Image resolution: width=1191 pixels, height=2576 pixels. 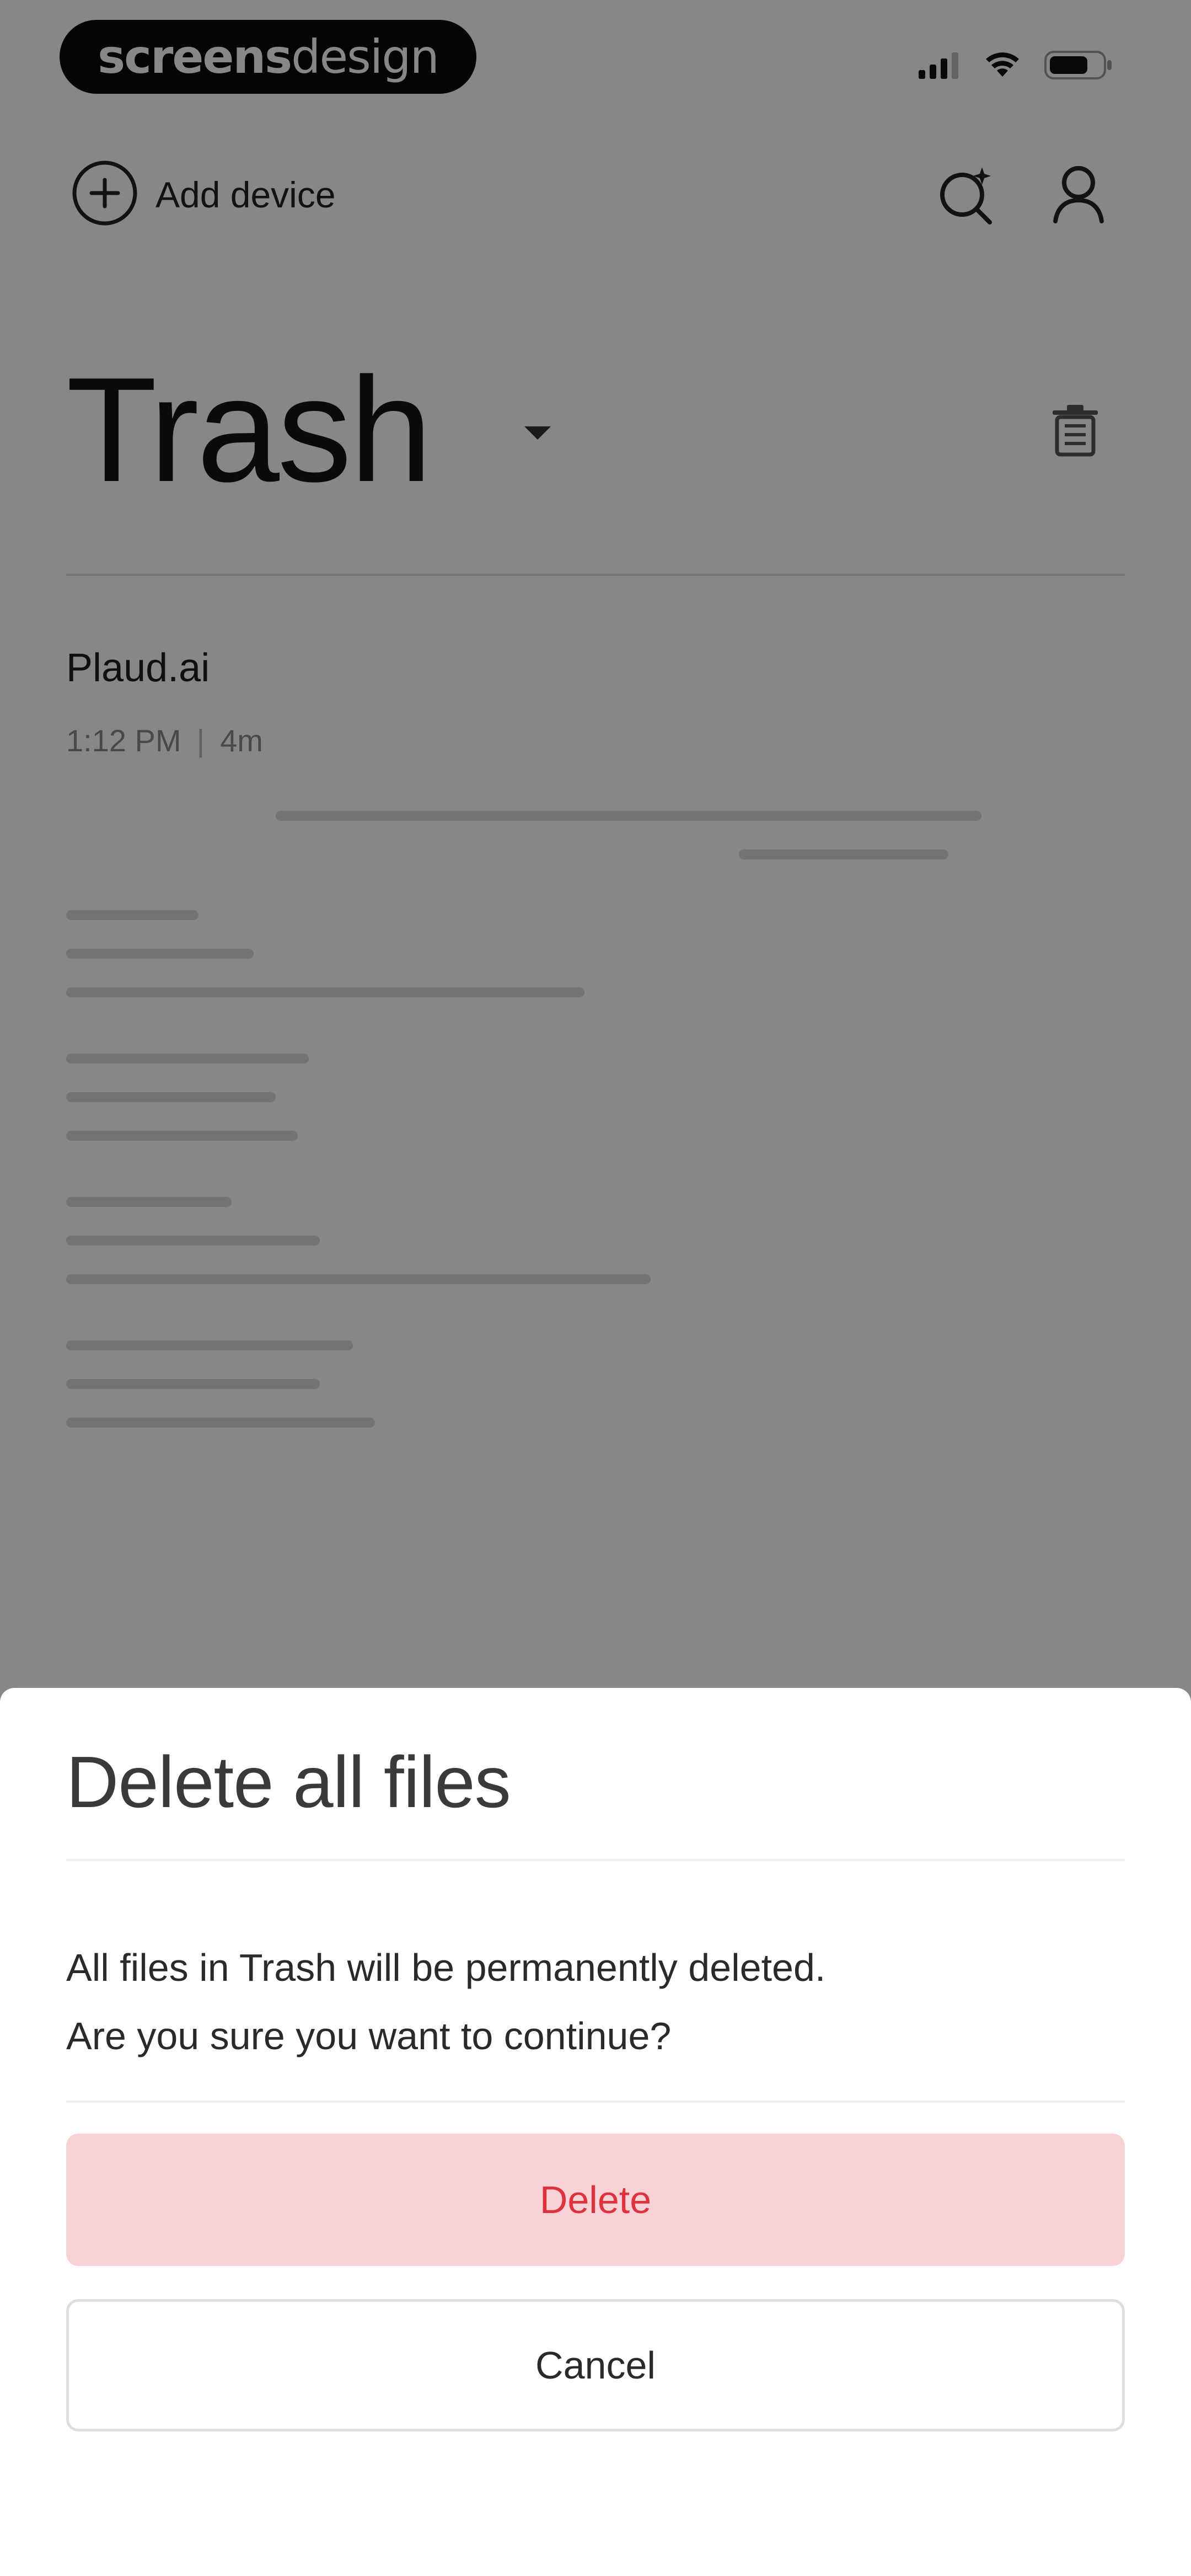 I want to click on dialog-divider, so click(x=595, y=1860).